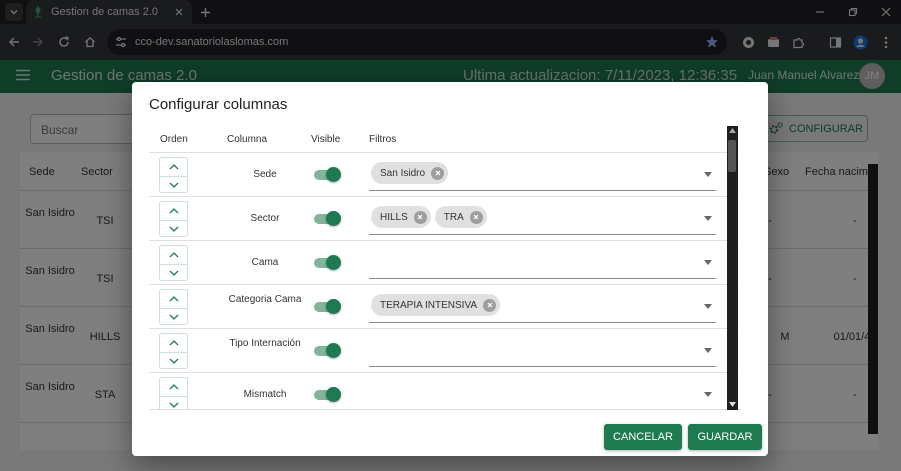 The height and width of the screenshot is (471, 901). I want to click on config-row: Sede San Isidro, so click(444, 175).